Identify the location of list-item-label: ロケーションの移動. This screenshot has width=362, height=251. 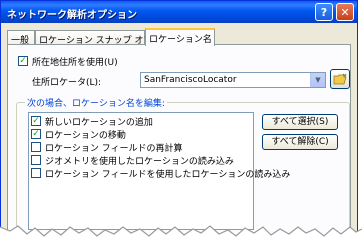
(85, 136).